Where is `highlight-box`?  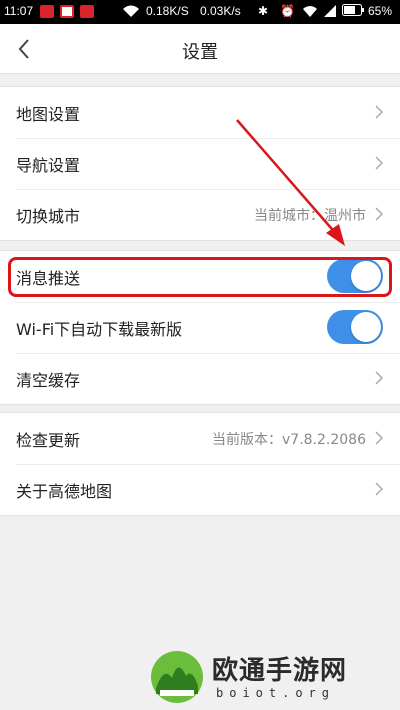 highlight-box is located at coordinates (200, 277).